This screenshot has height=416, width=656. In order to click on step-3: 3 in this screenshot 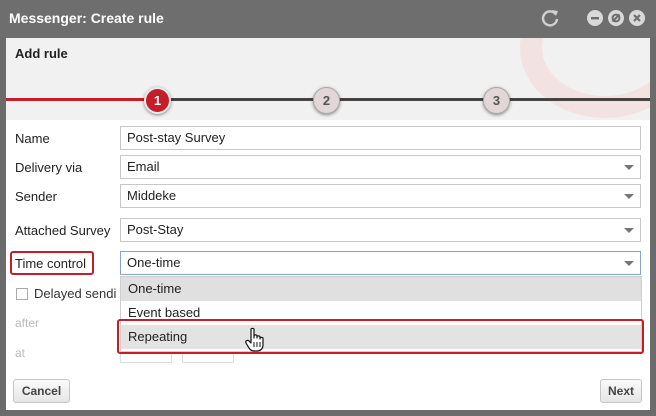, I will do `click(496, 100)`.